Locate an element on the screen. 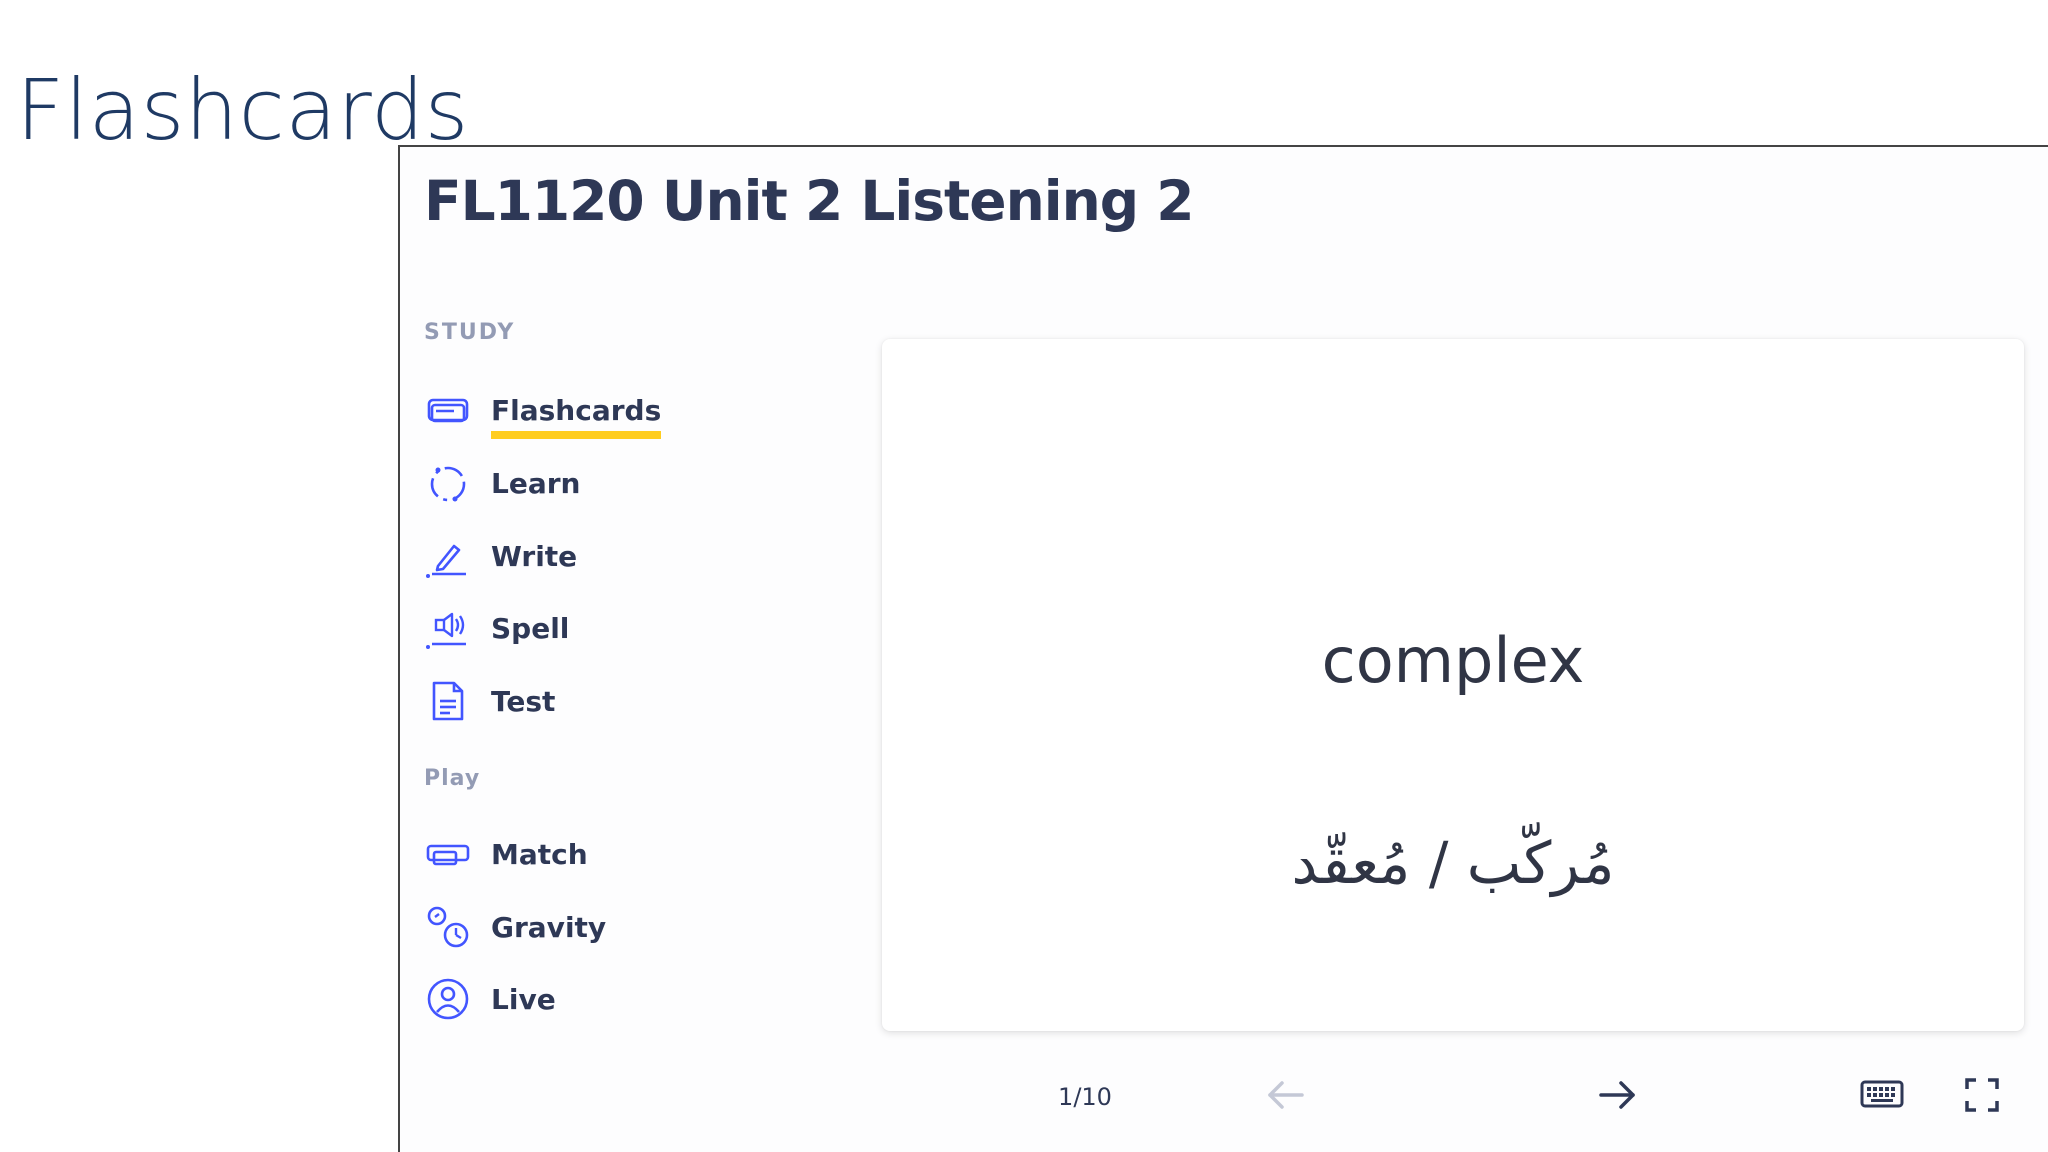 This screenshot has height=1152, width=2048. spell-icon is located at coordinates (446, 630).